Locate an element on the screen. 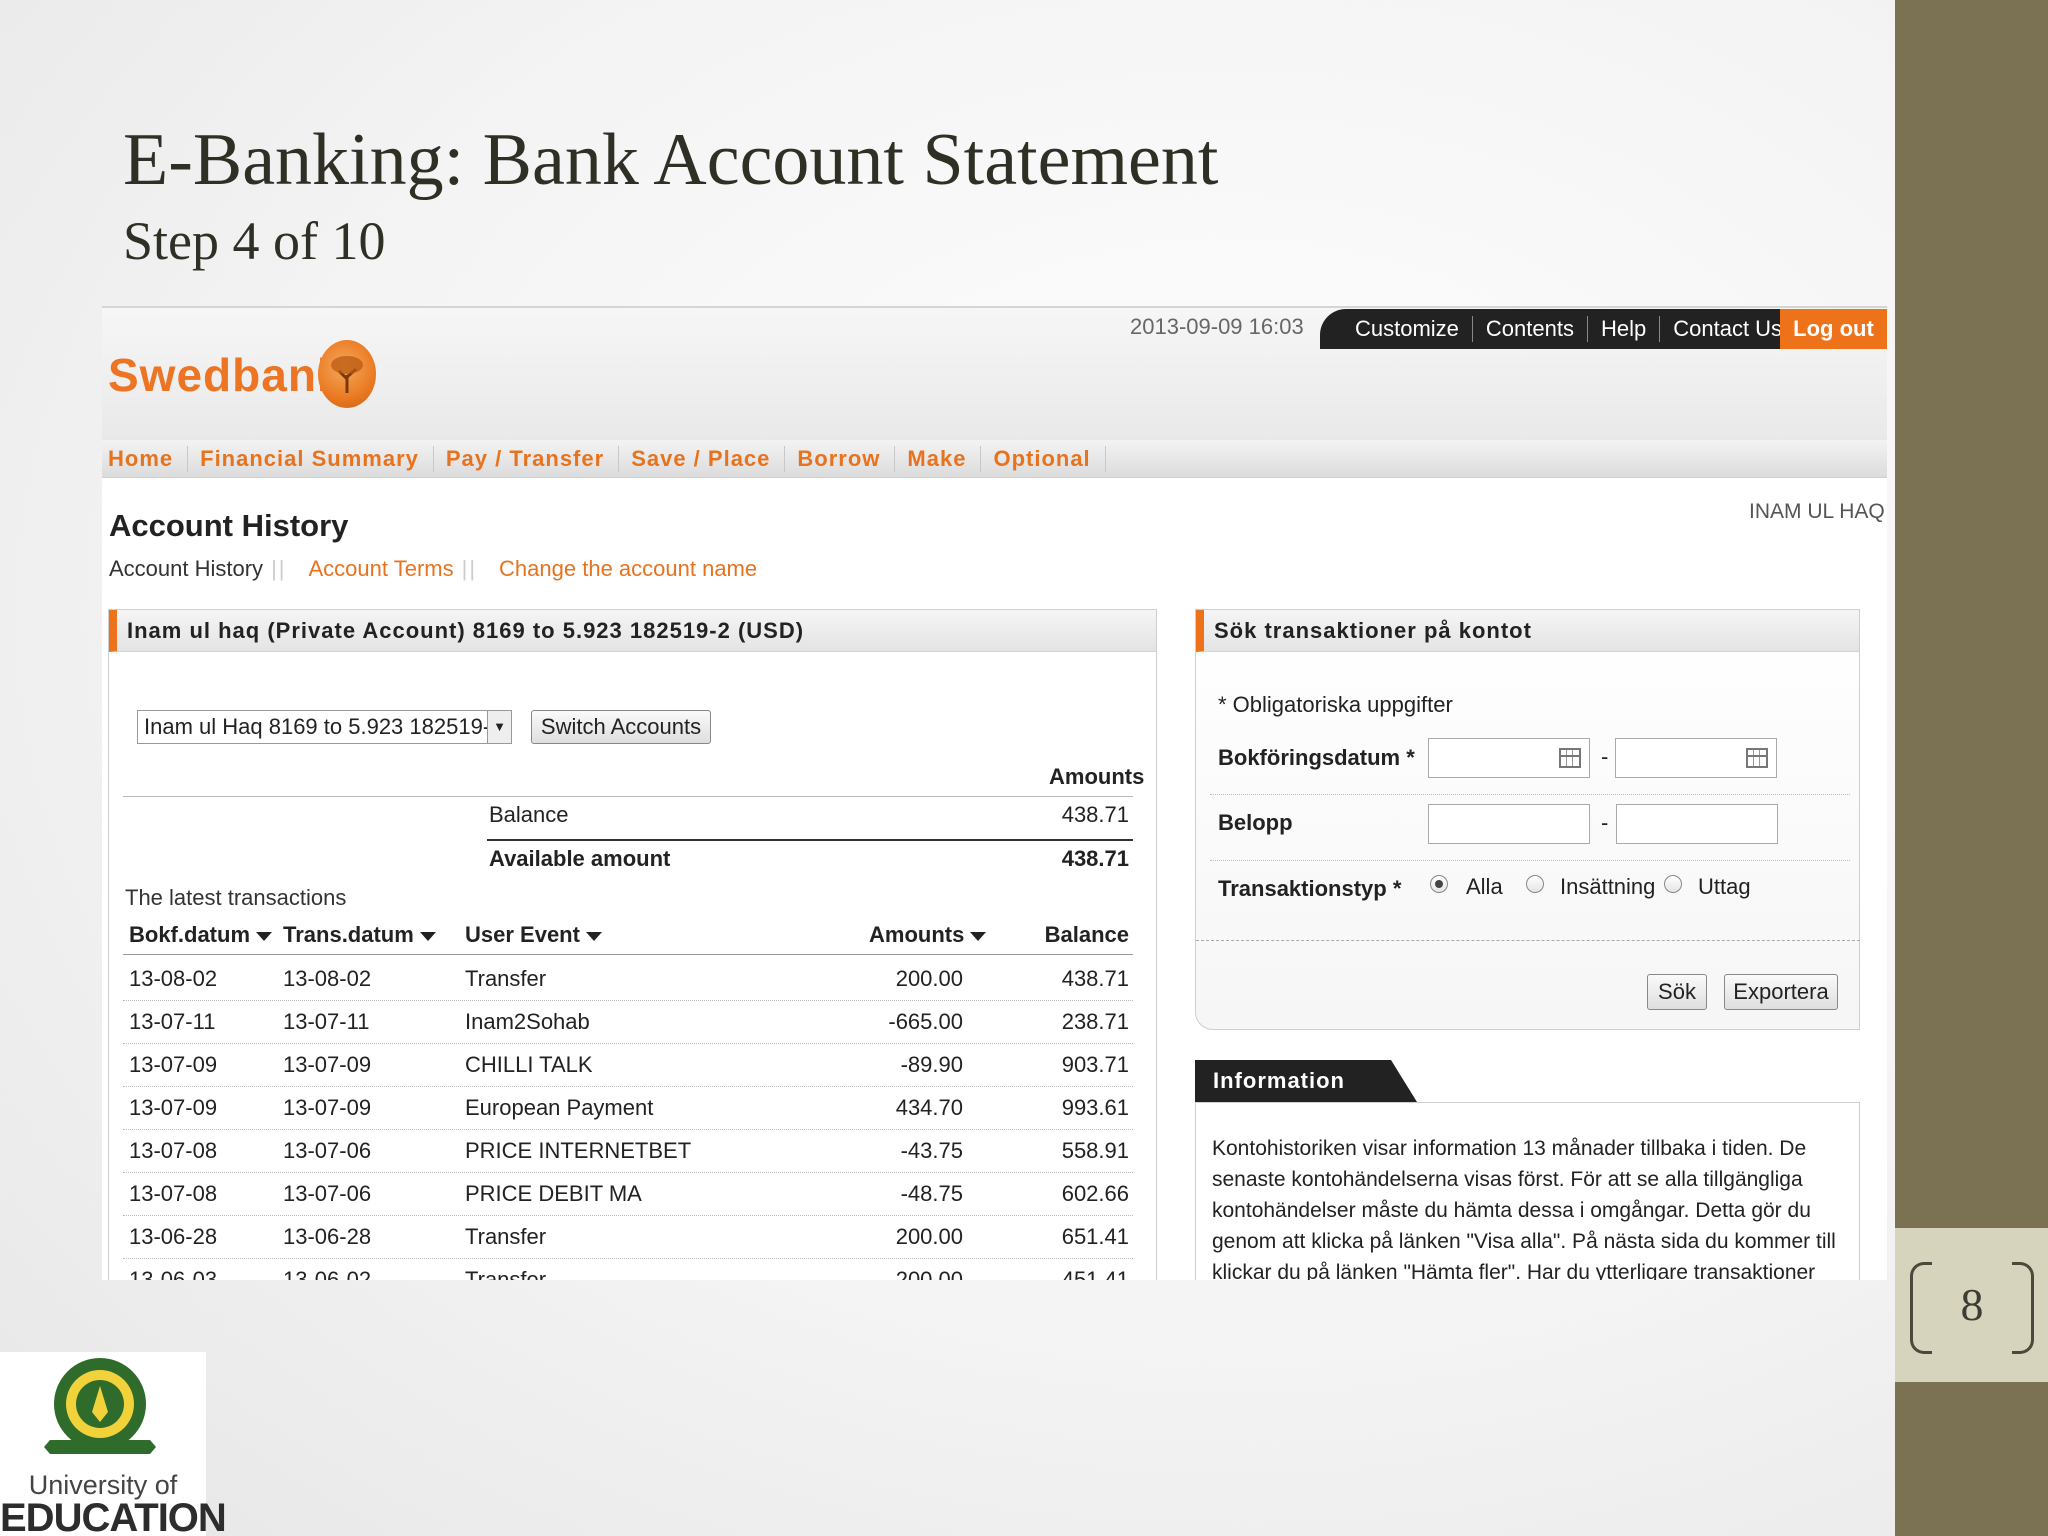 Image resolution: width=2048 pixels, height=1536 pixels. swedbank-logo-text: Swedbank is located at coordinates (226, 375).